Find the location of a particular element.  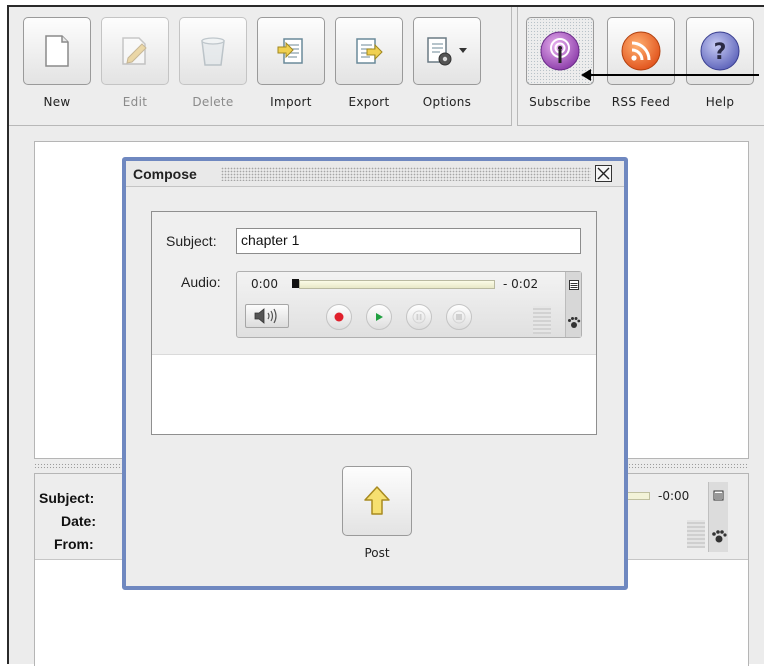

new-label: New is located at coordinates (57, 102).